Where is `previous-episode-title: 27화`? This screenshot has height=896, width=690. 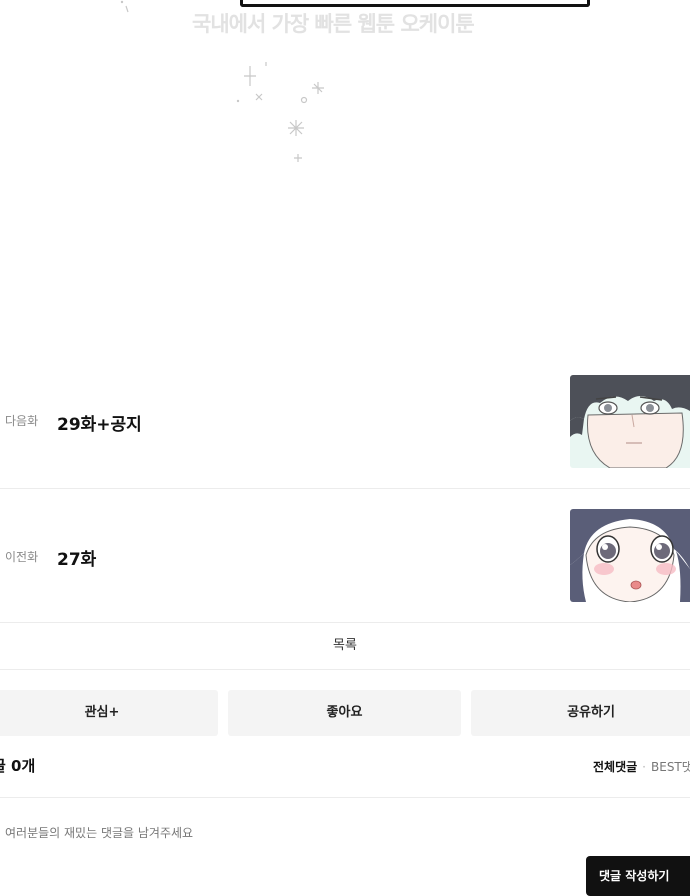 previous-episode-title: 27화 is located at coordinates (76, 557).